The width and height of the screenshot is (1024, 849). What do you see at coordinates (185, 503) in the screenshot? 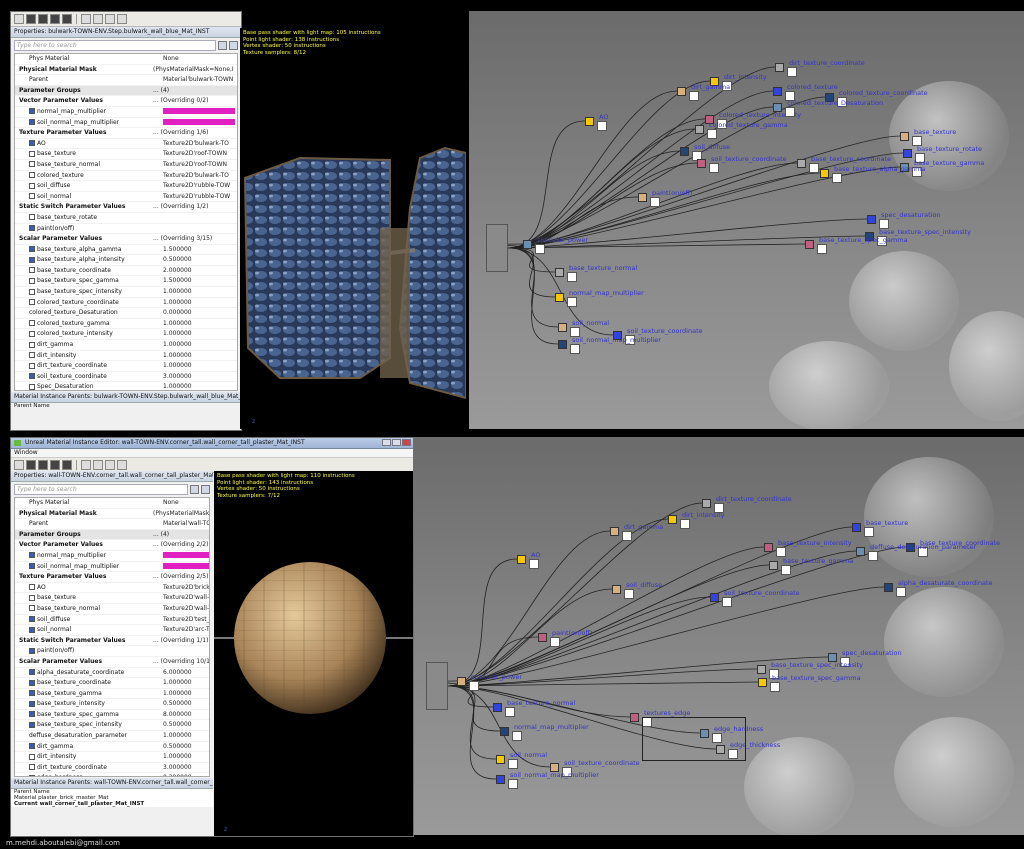
I see `property-value: None` at bounding box center [185, 503].